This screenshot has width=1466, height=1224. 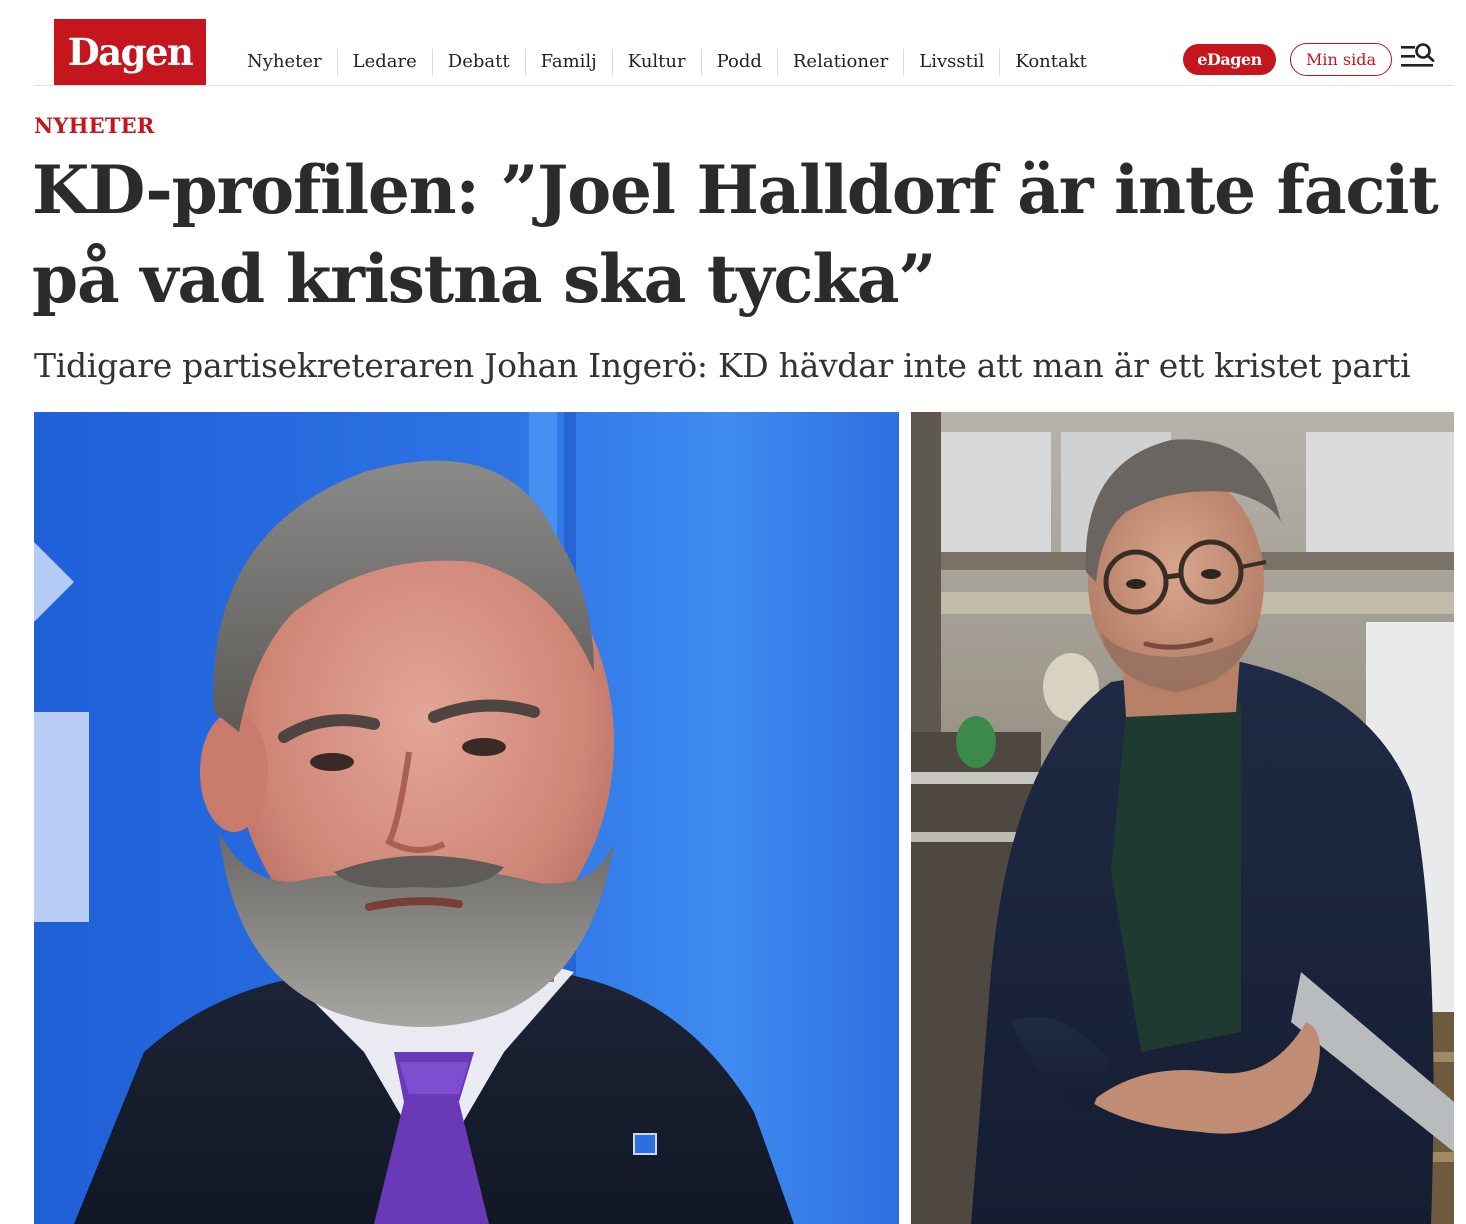 I want to click on nav-item-debatt: Debatt, so click(x=478, y=62).